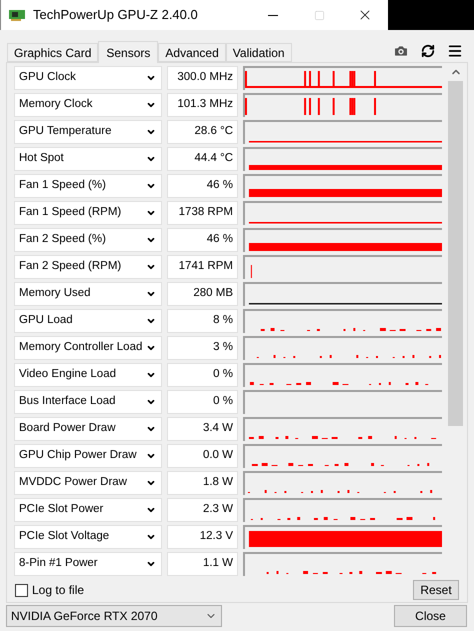  Describe the element at coordinates (21, 590) in the screenshot. I see `checkbox` at that location.